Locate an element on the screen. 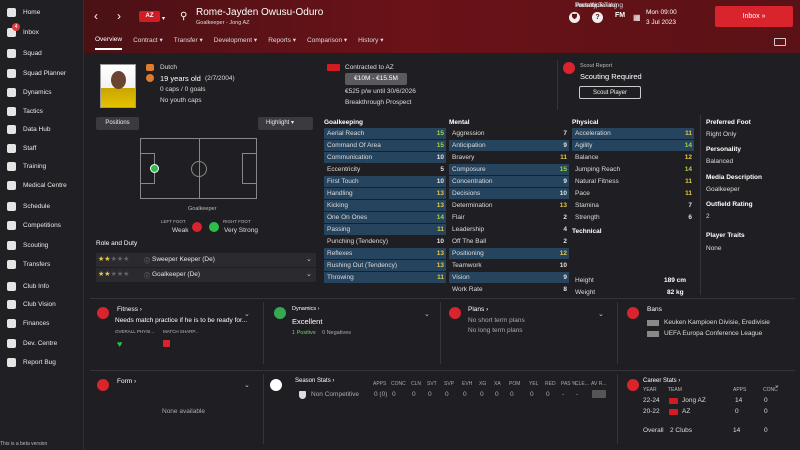  career-title: Career Stats › is located at coordinates (661, 381).